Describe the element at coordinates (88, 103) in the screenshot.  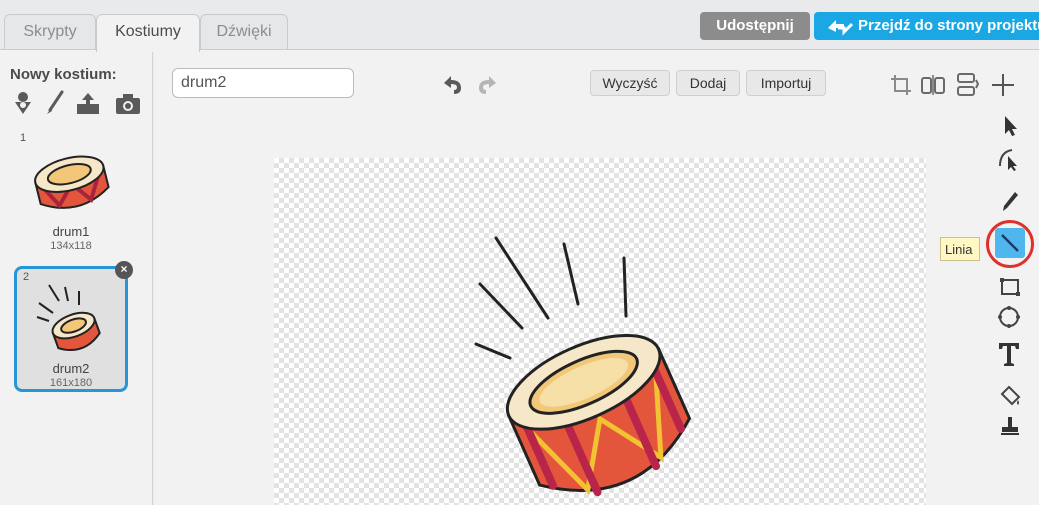
I see `upload-costume-icon` at that location.